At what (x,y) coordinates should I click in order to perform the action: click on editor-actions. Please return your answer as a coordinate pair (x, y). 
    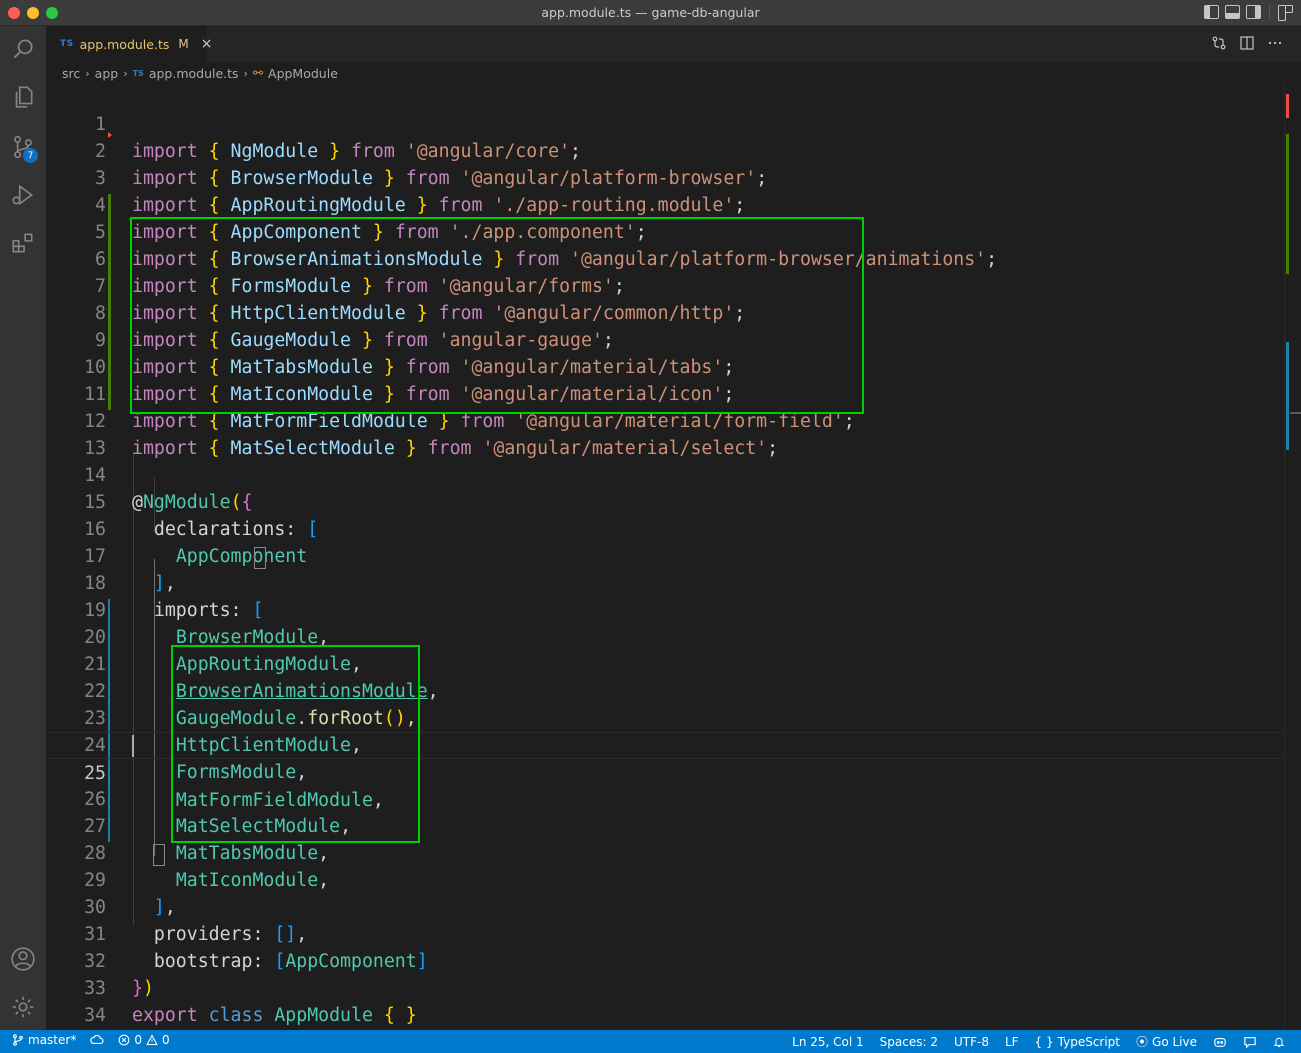
    Looking at the image, I should click on (1247, 43).